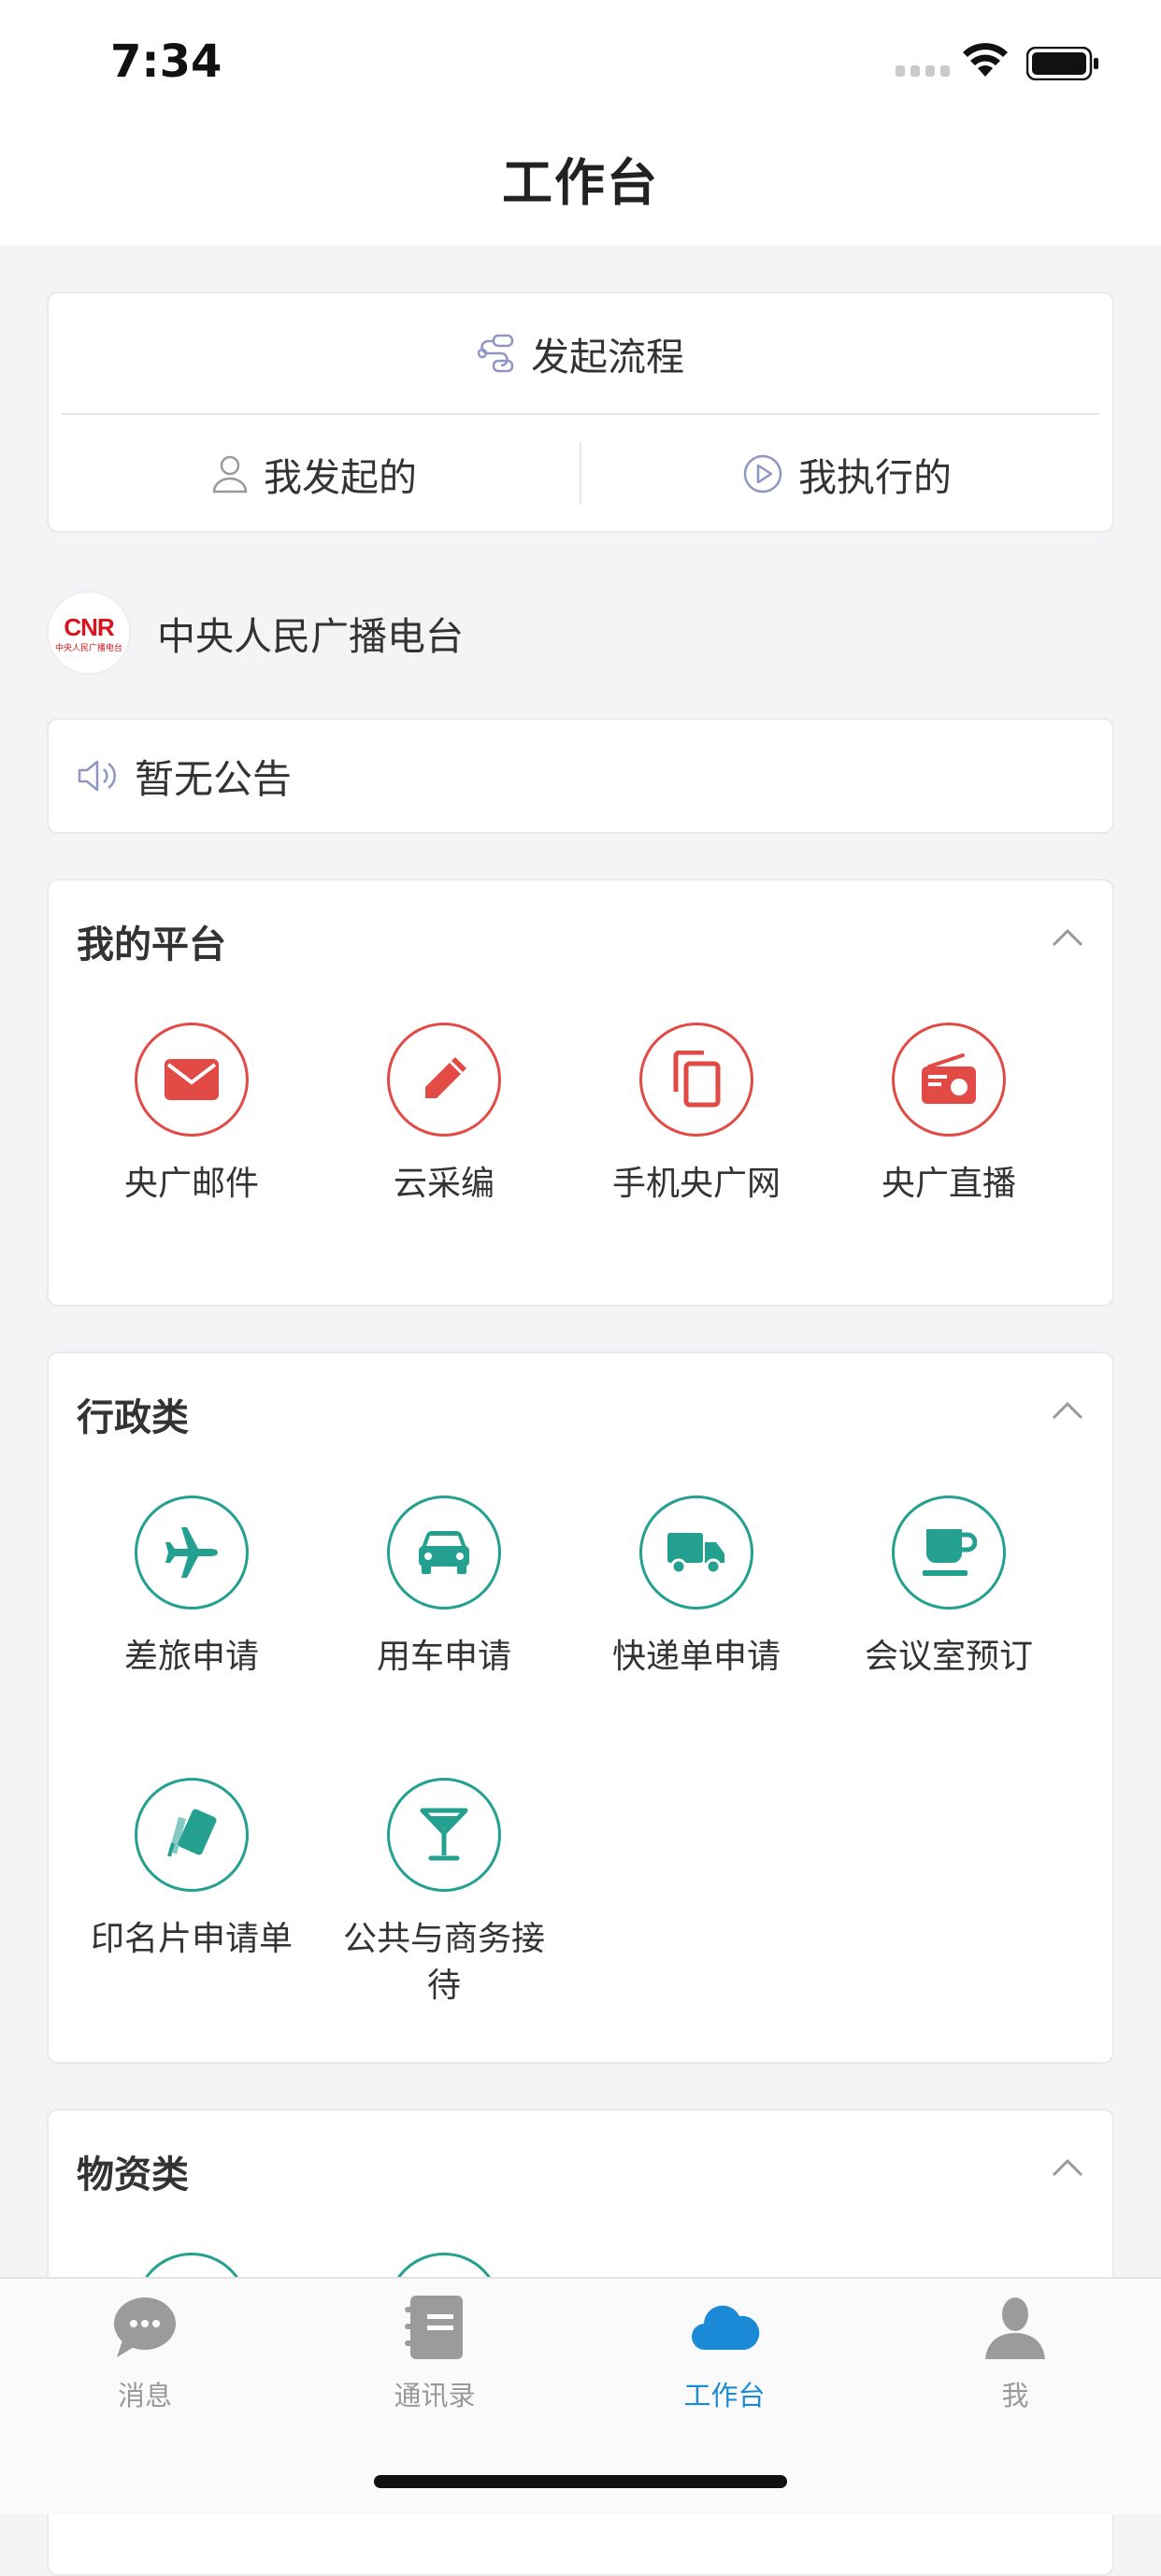 Image resolution: width=1161 pixels, height=2576 pixels. What do you see at coordinates (580, 2481) in the screenshot?
I see `home-indicator` at bounding box center [580, 2481].